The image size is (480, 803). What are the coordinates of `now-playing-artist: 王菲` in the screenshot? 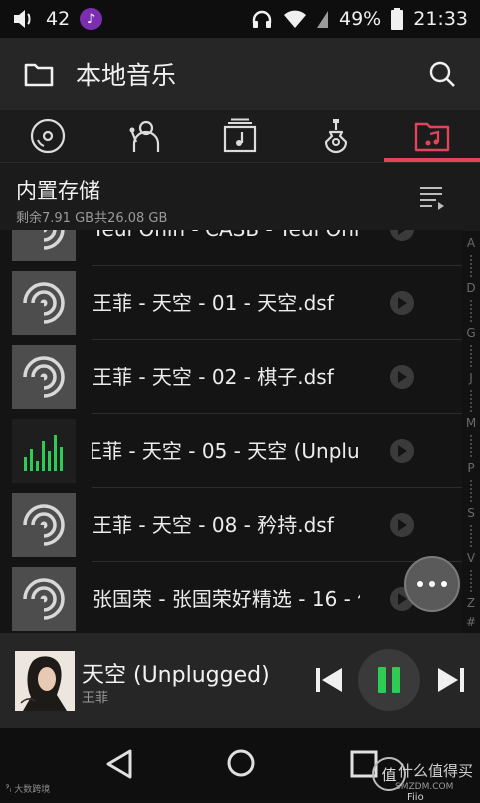 It's located at (95, 698).